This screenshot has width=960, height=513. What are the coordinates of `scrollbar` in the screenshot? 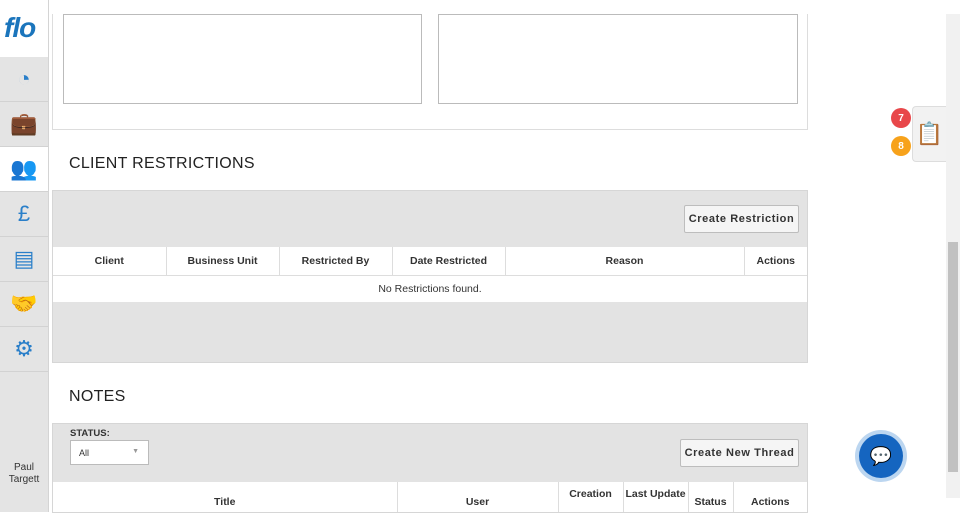 It's located at (953, 256).